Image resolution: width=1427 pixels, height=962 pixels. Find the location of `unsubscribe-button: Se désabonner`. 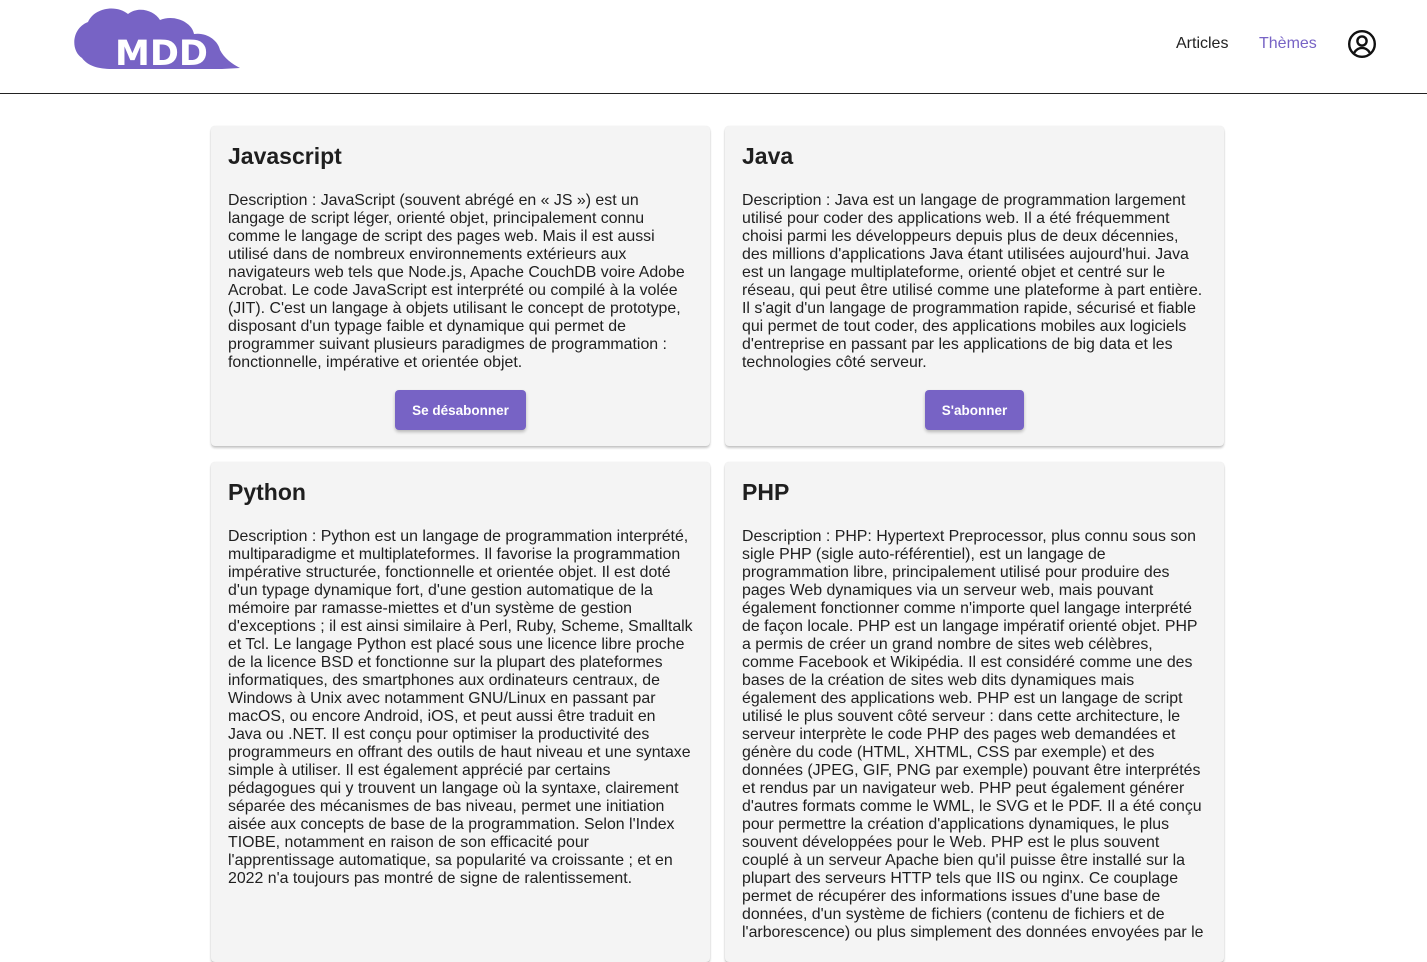

unsubscribe-button: Se désabonner is located at coordinates (460, 410).